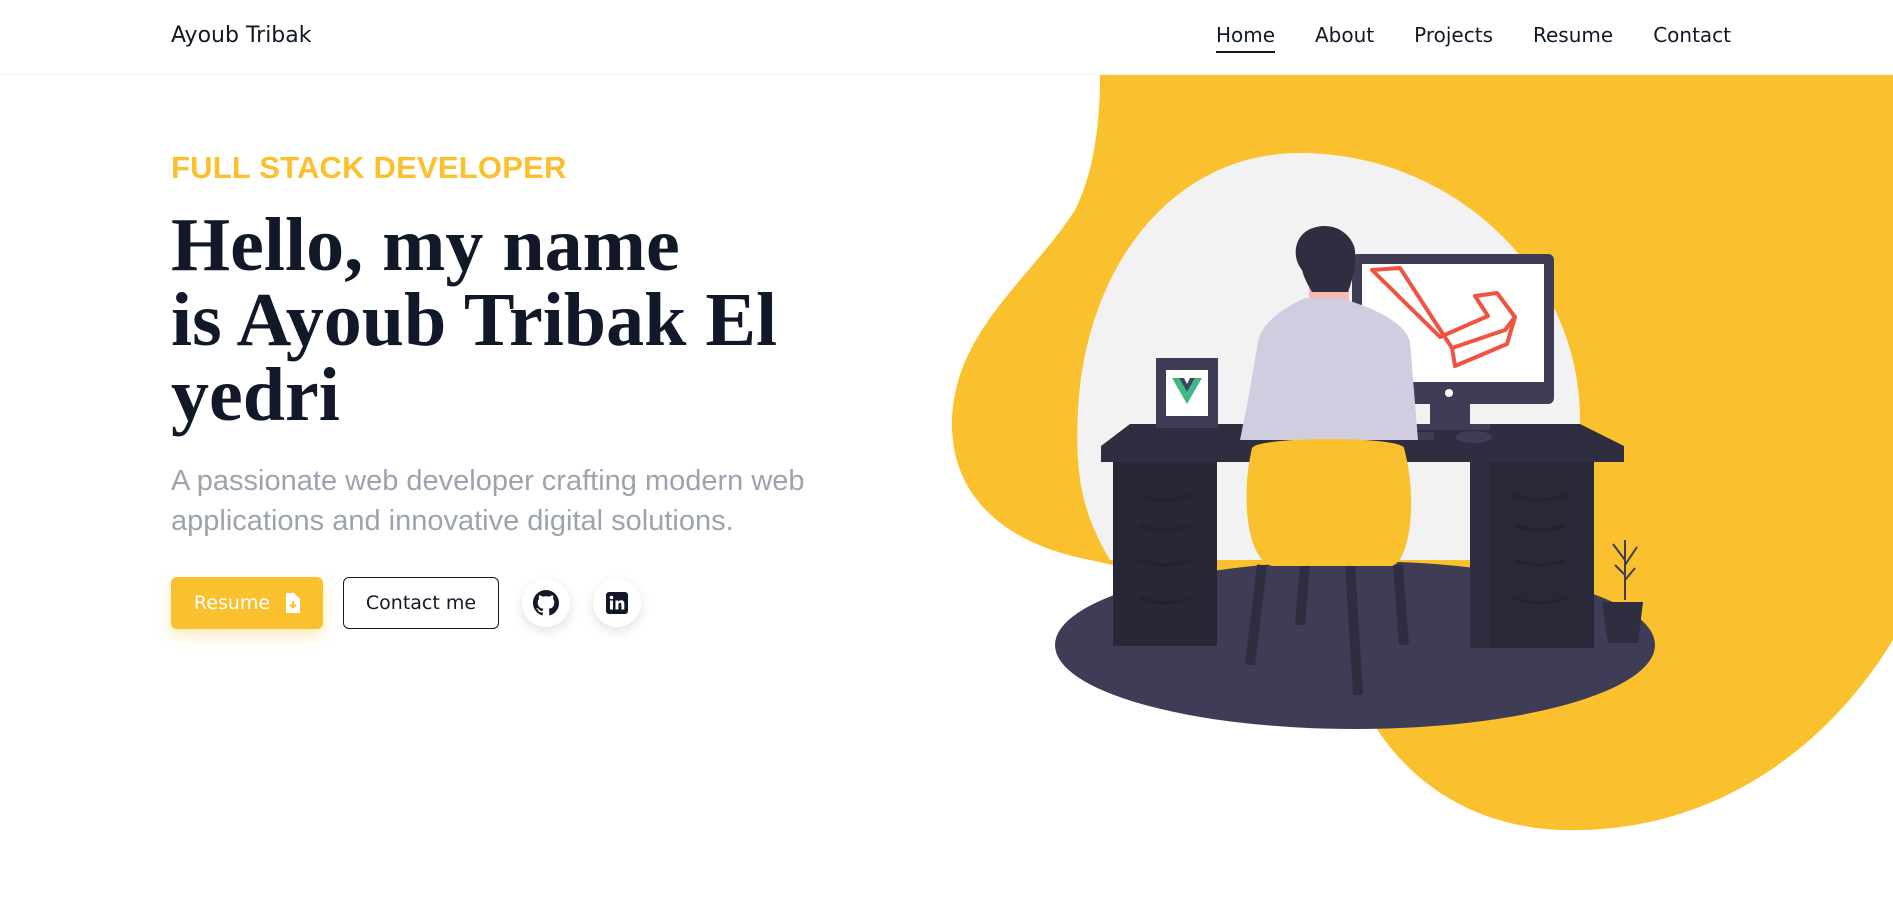  I want to click on file-download-icon, so click(293, 603).